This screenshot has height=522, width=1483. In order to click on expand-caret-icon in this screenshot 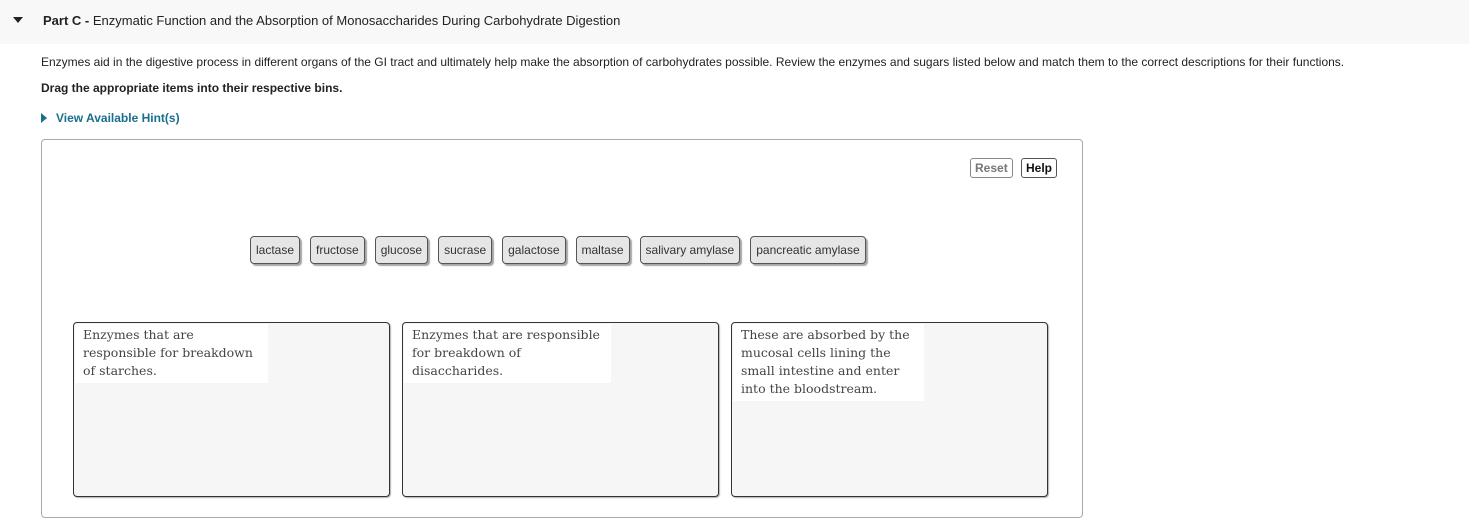, I will do `click(44, 118)`.